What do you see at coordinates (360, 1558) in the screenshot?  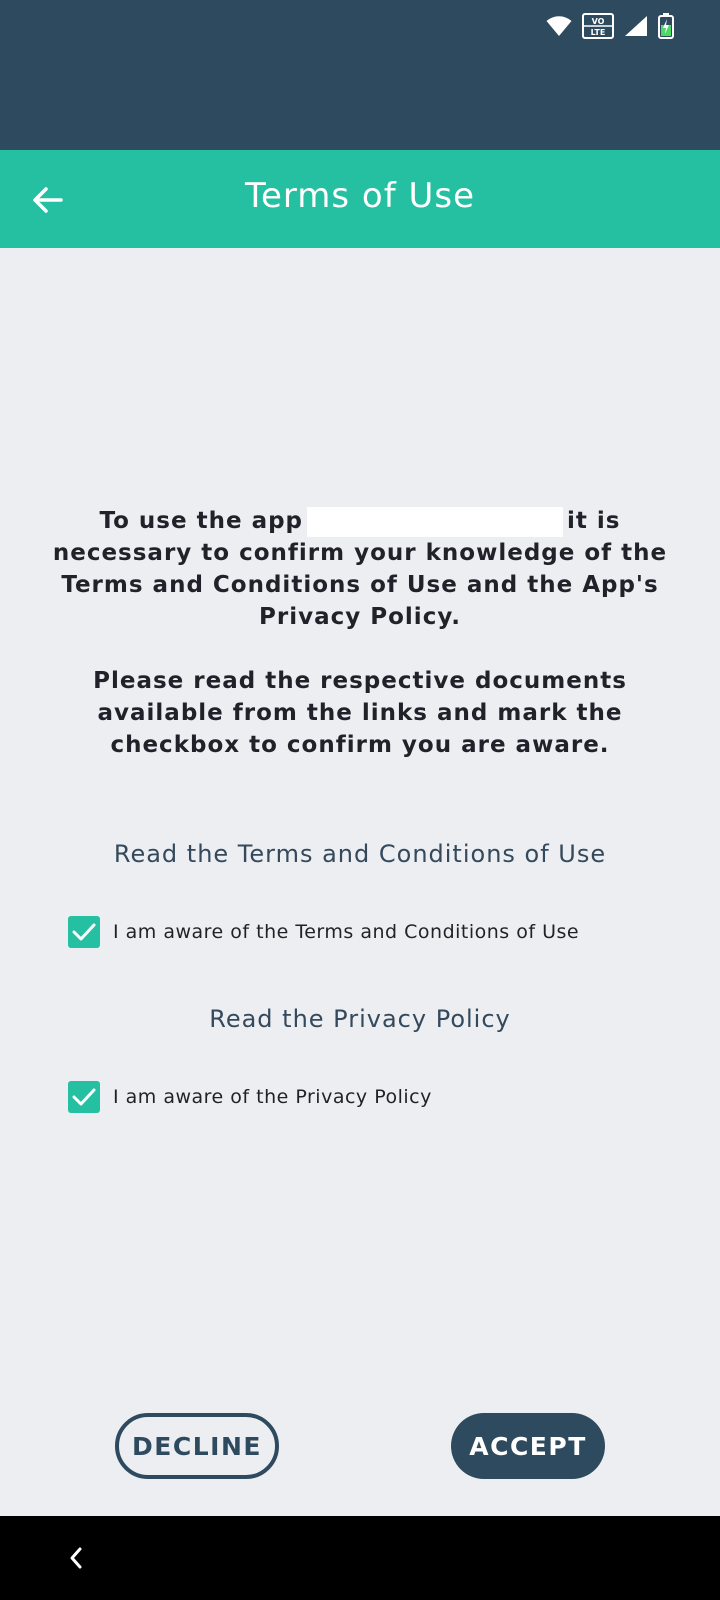 I see `navigation-bar` at bounding box center [360, 1558].